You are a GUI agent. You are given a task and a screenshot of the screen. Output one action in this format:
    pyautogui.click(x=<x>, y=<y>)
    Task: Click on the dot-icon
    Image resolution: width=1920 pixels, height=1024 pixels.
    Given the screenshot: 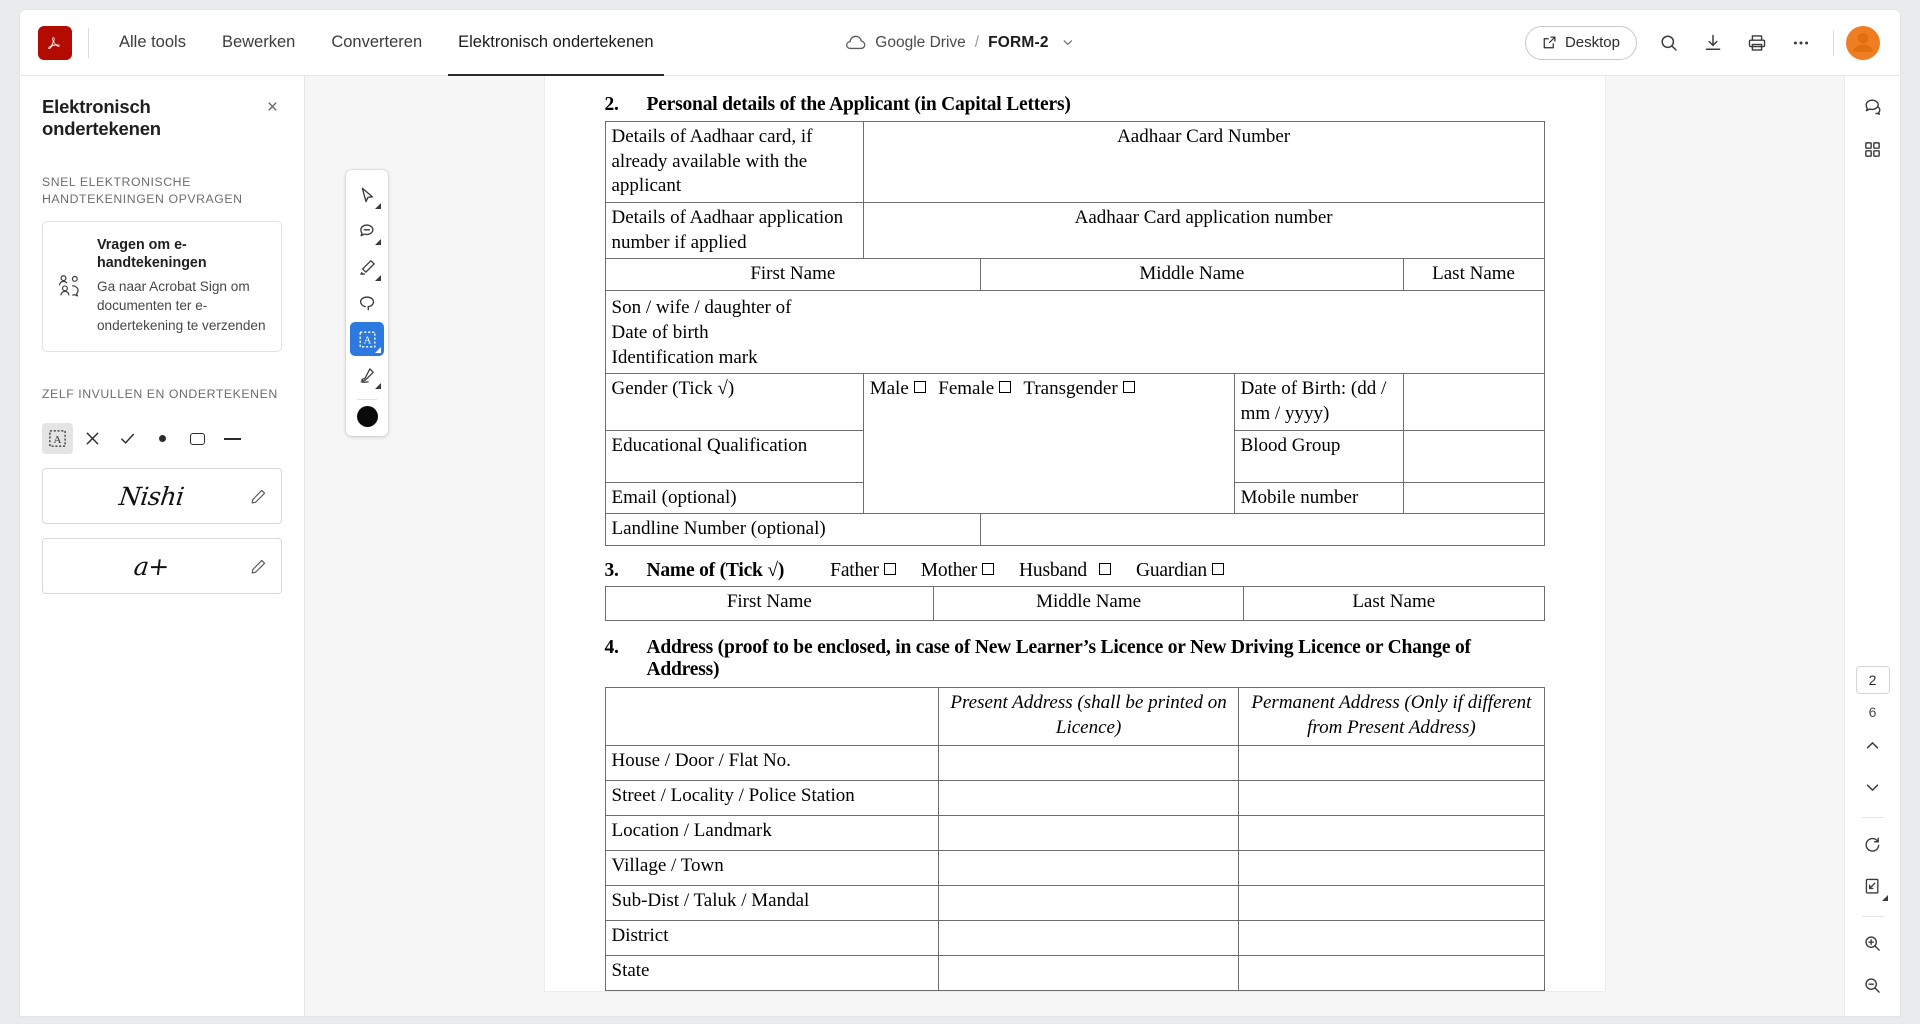 What is the action you would take?
    pyautogui.click(x=162, y=439)
    